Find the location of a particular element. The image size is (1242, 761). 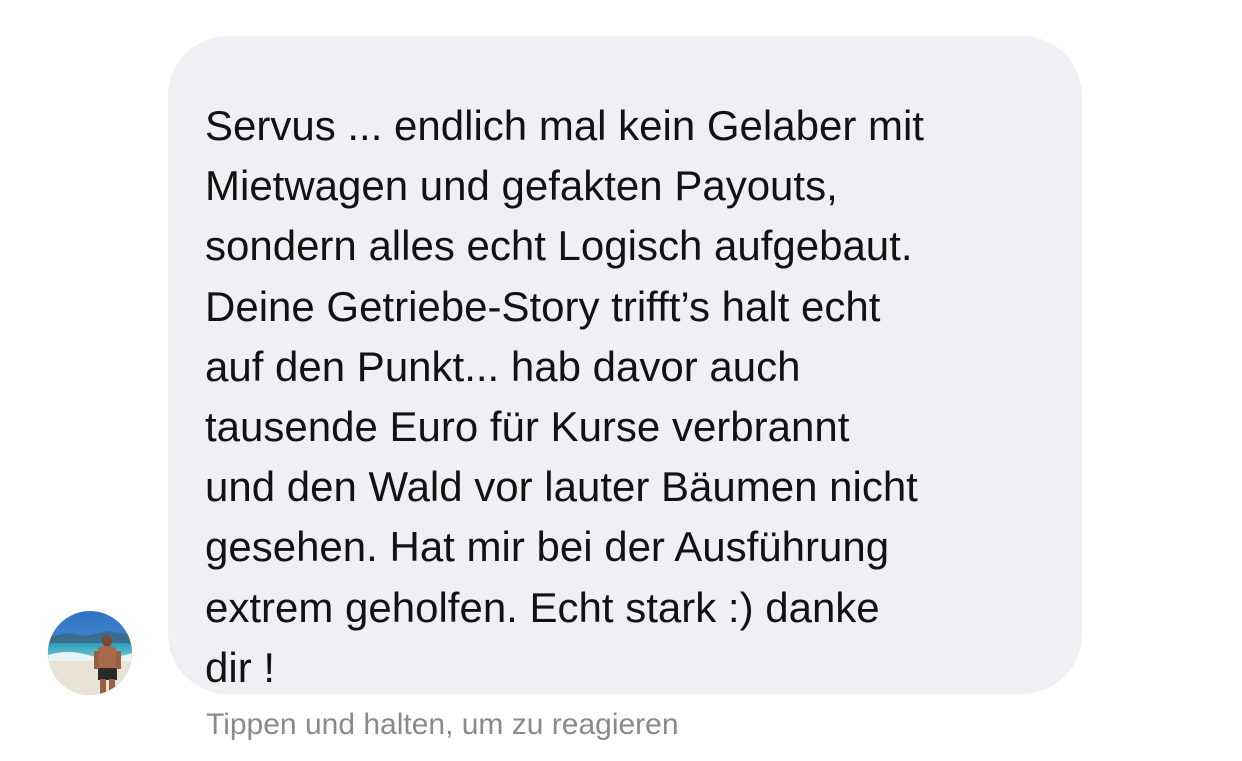

message-line: auf den Punkt... hab davor auch is located at coordinates (503, 366).